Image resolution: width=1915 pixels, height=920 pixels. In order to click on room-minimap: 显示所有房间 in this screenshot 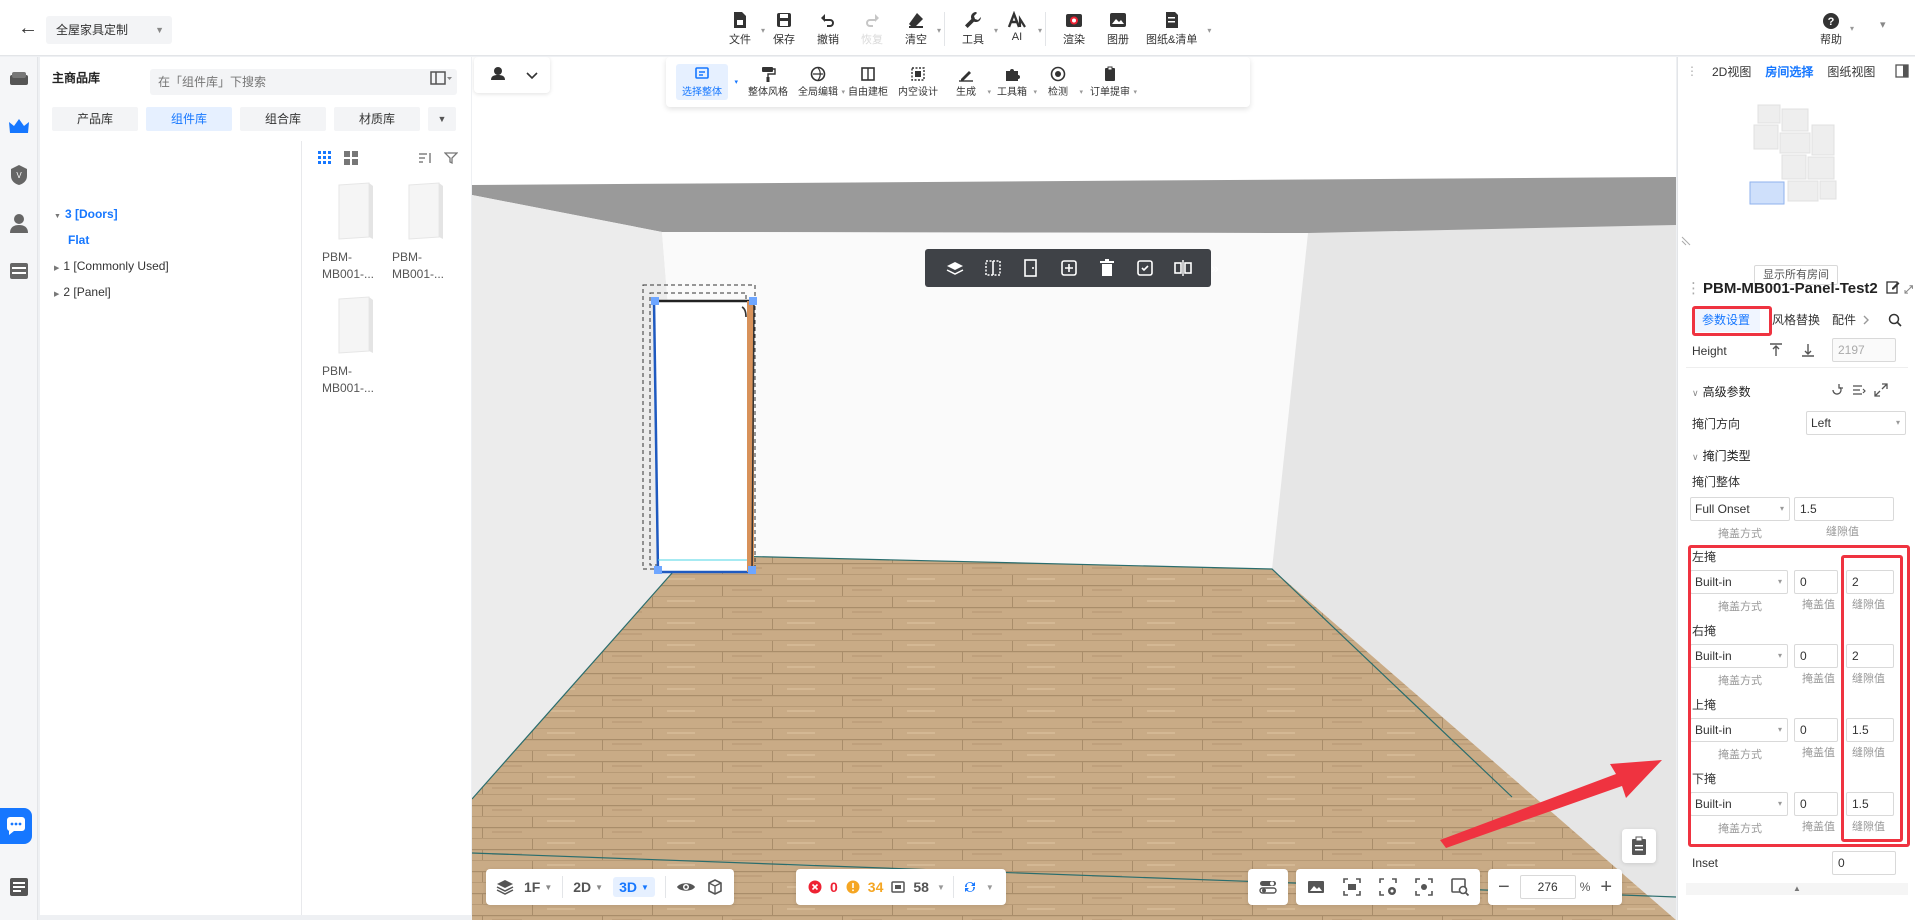, I will do `click(1796, 185)`.